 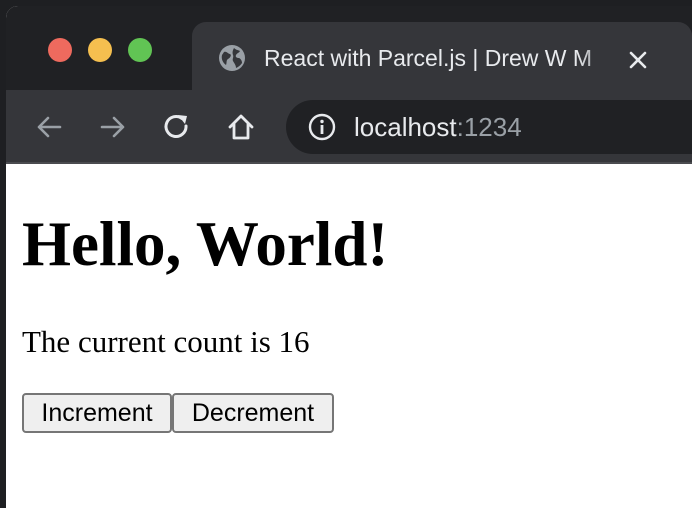 I want to click on url-text: localhost:1234, so click(x=438, y=127).